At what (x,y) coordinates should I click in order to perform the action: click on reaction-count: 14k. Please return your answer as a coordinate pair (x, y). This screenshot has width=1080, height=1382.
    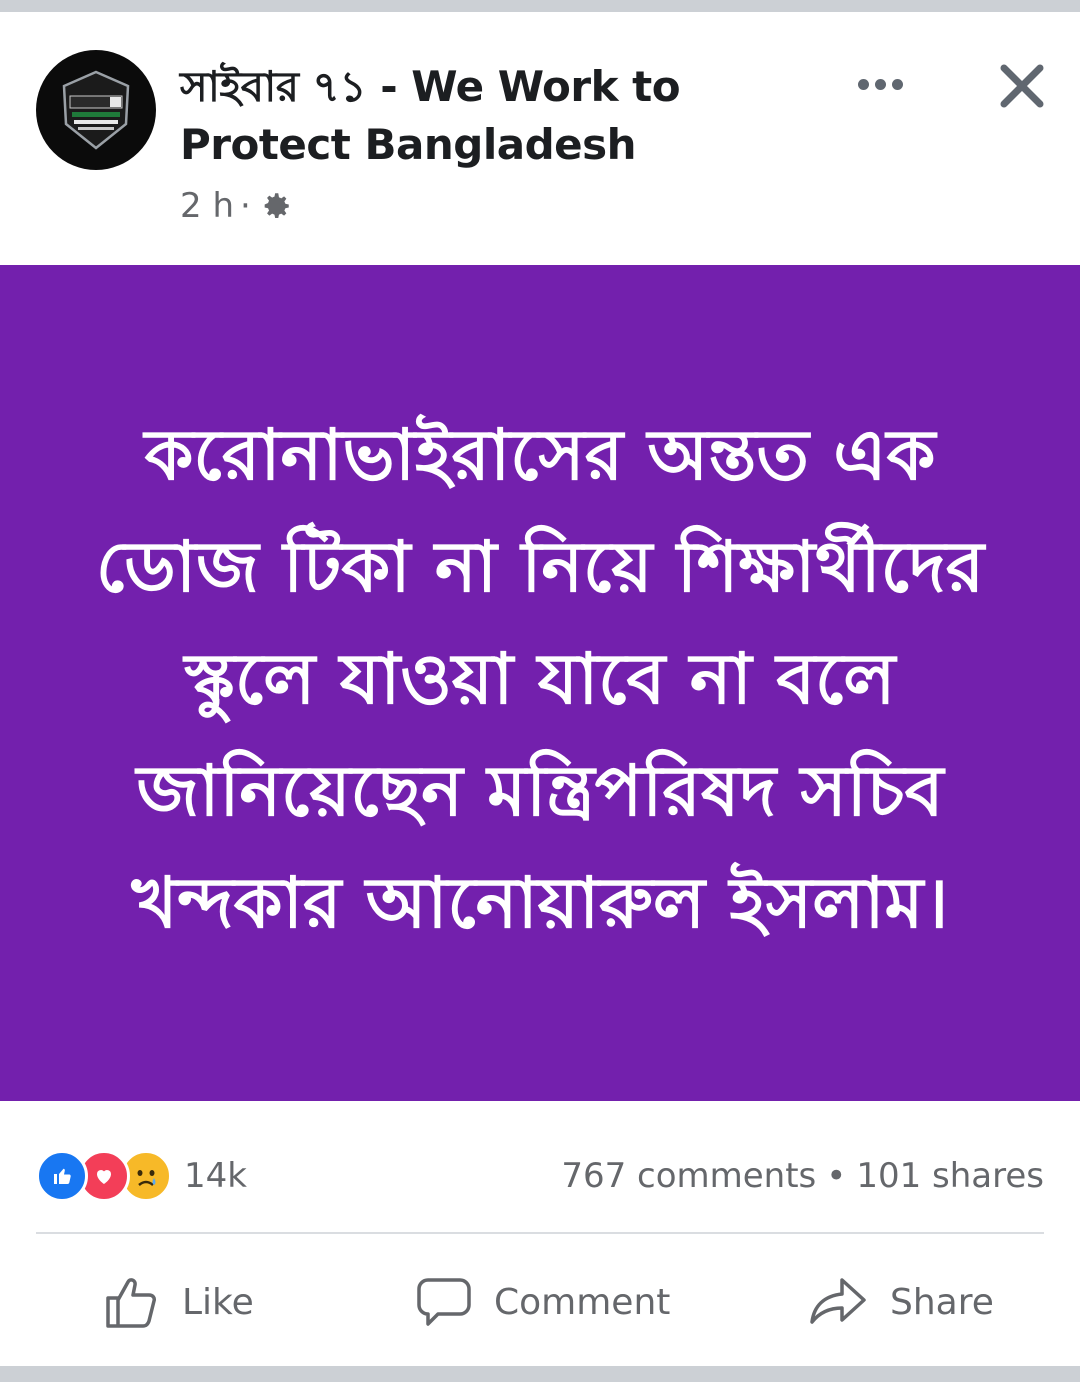
    Looking at the image, I should click on (215, 1176).